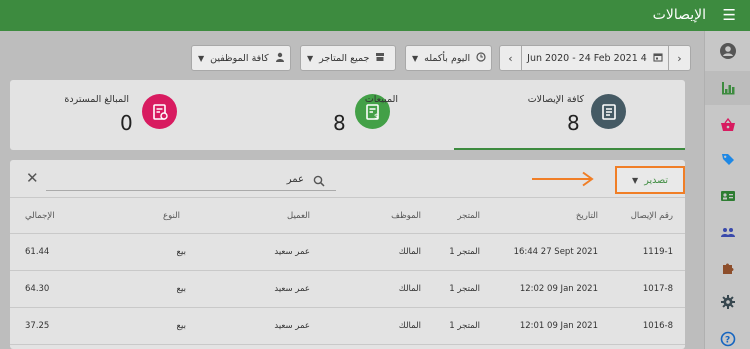 This screenshot has width=750, height=349. I want to click on export-button: تصدير ▼, so click(650, 180).